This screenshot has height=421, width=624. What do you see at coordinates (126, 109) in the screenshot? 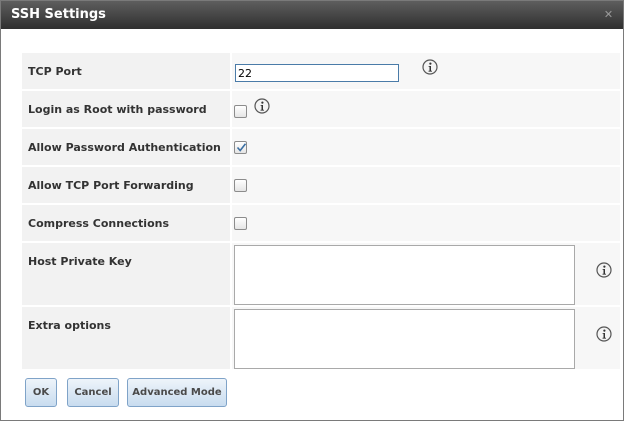
I see `login-root-label: Login as Root with password` at bounding box center [126, 109].